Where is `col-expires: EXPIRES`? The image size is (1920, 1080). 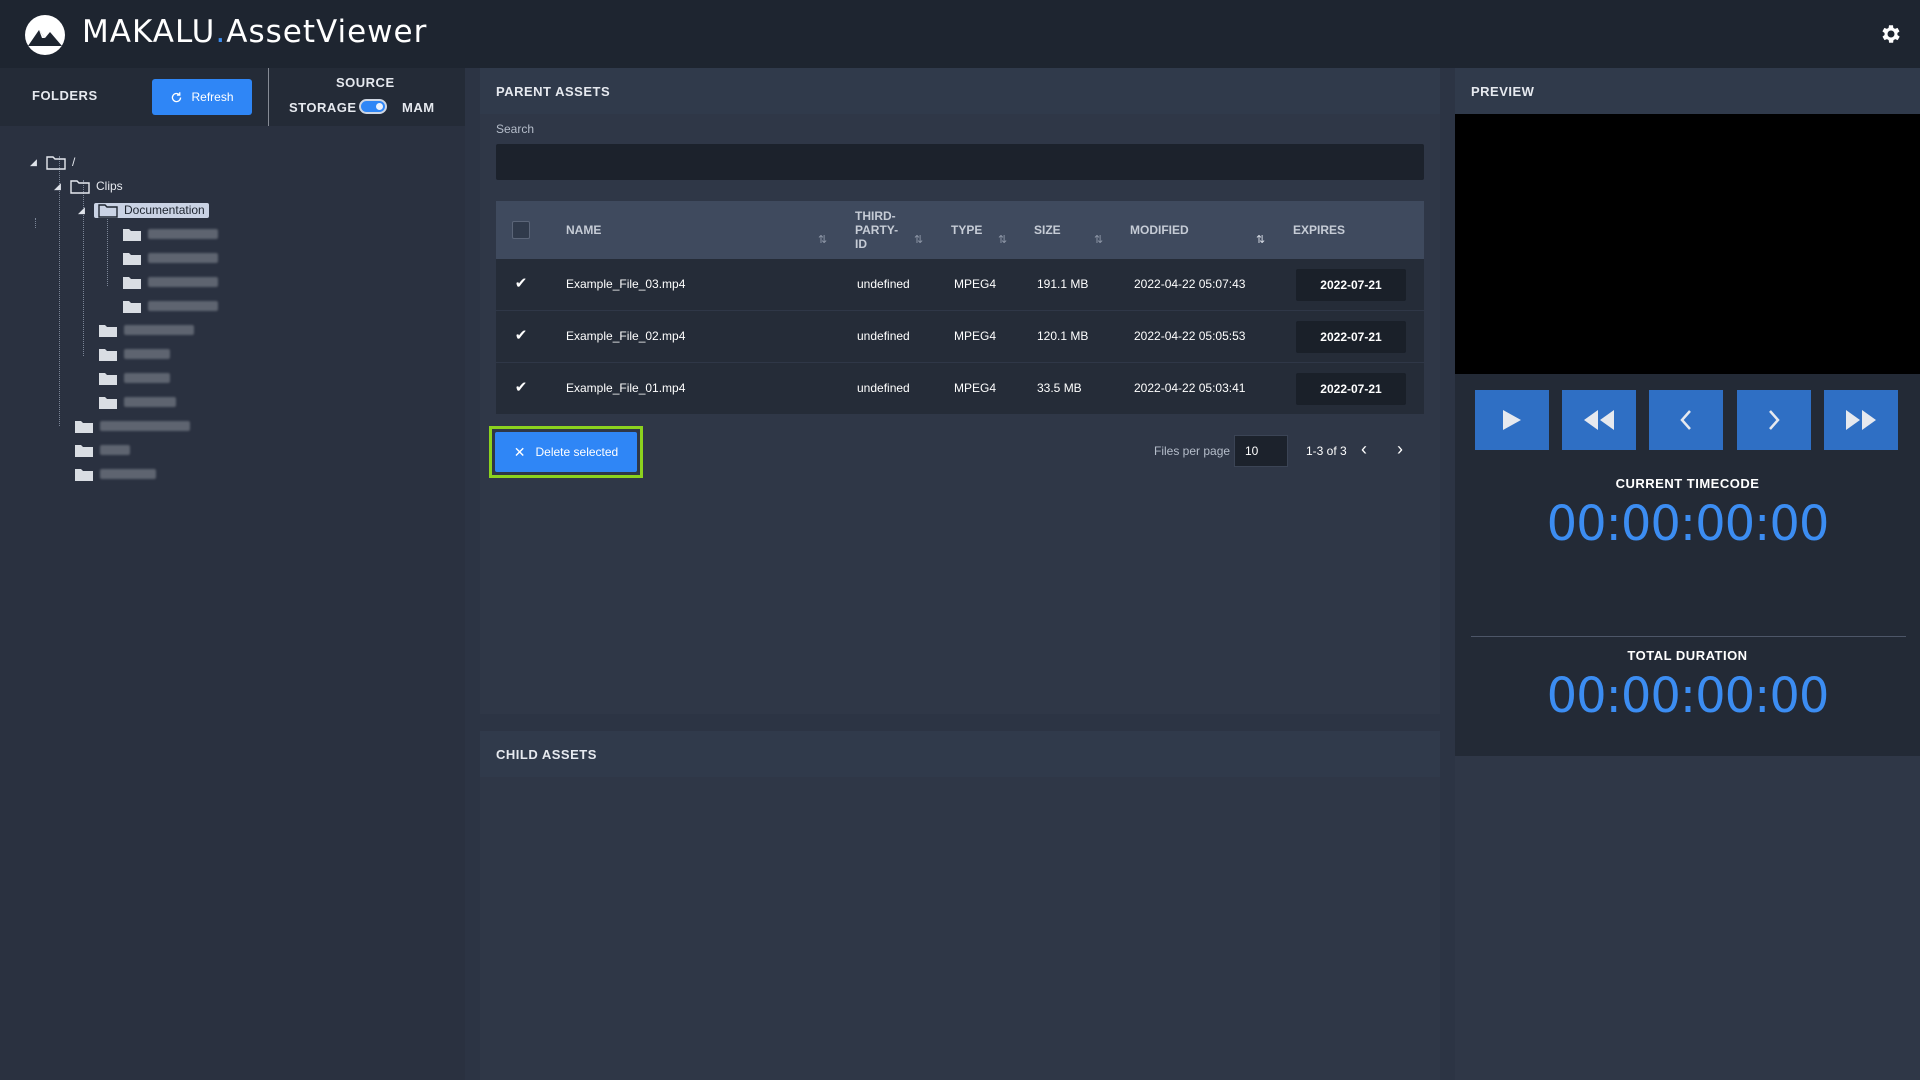 col-expires: EXPIRES is located at coordinates (1319, 230).